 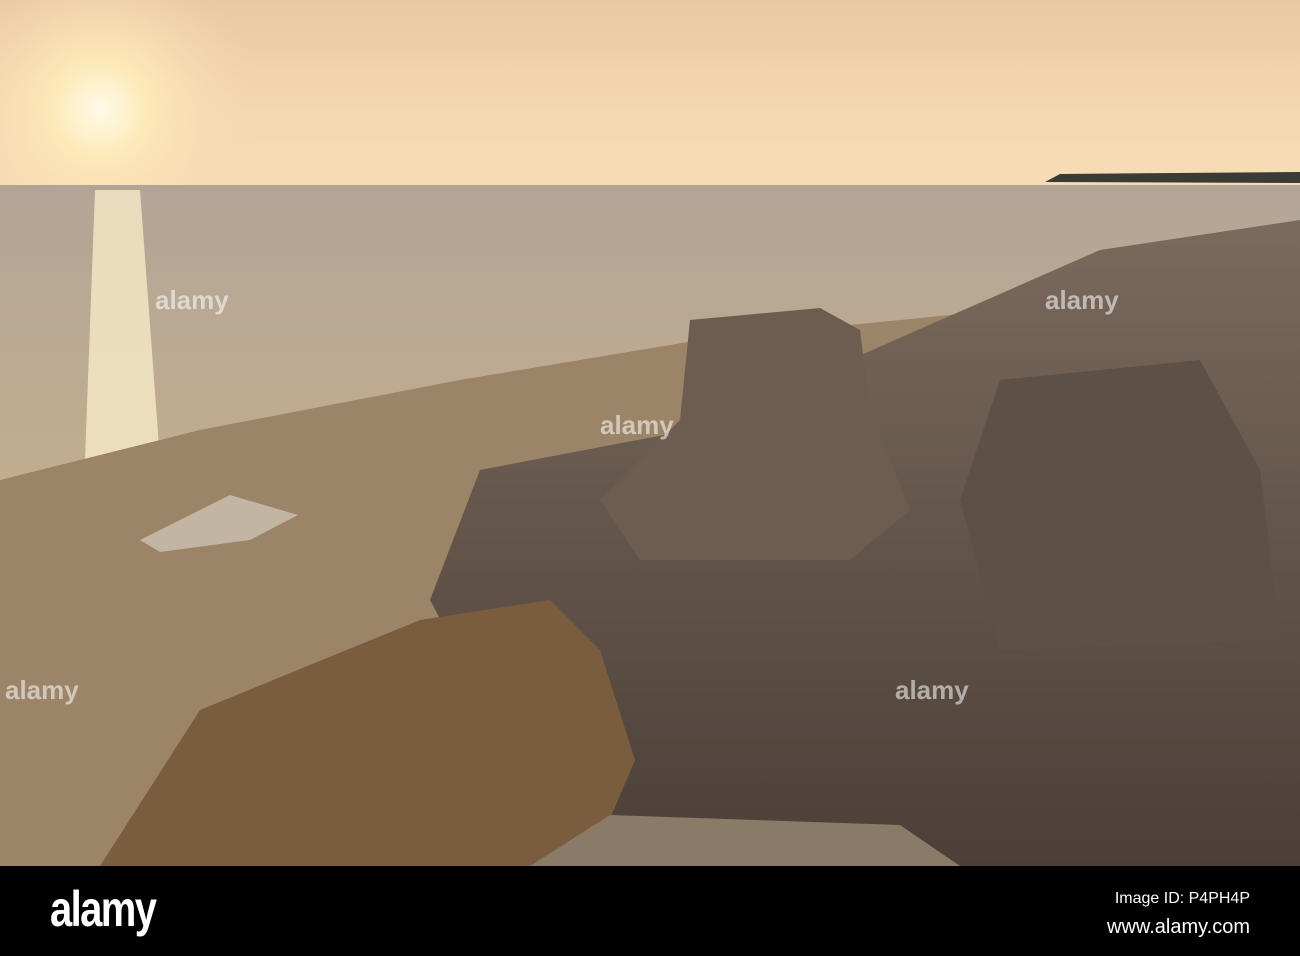 I want to click on site-url: www.alamy.com, so click(x=1178, y=927).